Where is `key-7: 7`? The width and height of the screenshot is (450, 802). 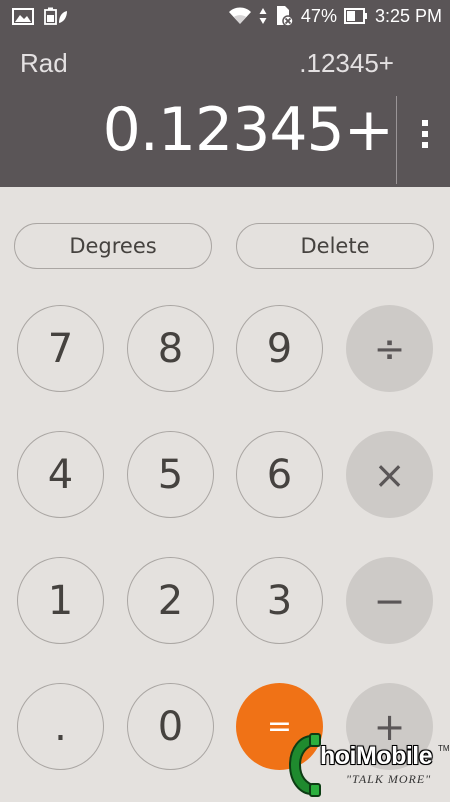
key-7: 7 is located at coordinates (60, 348).